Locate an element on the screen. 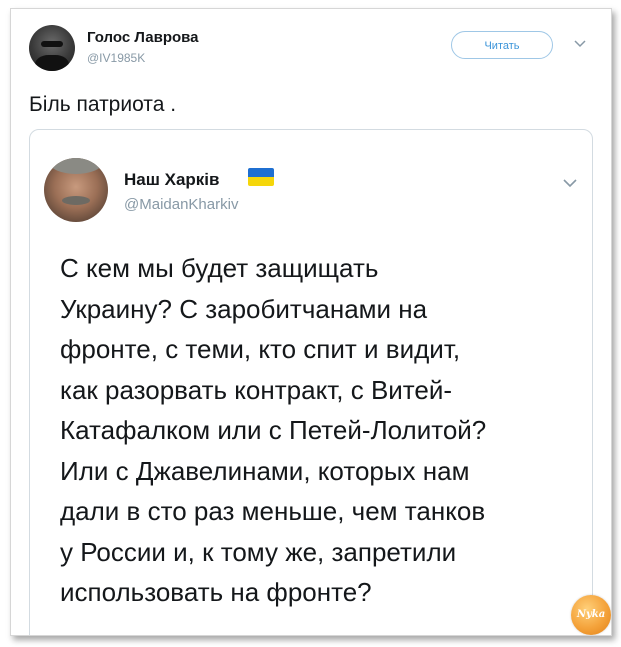 This screenshot has width=621, height=647. quoted-text-line: дали в сто раз меньше, чем танков is located at coordinates (273, 511).